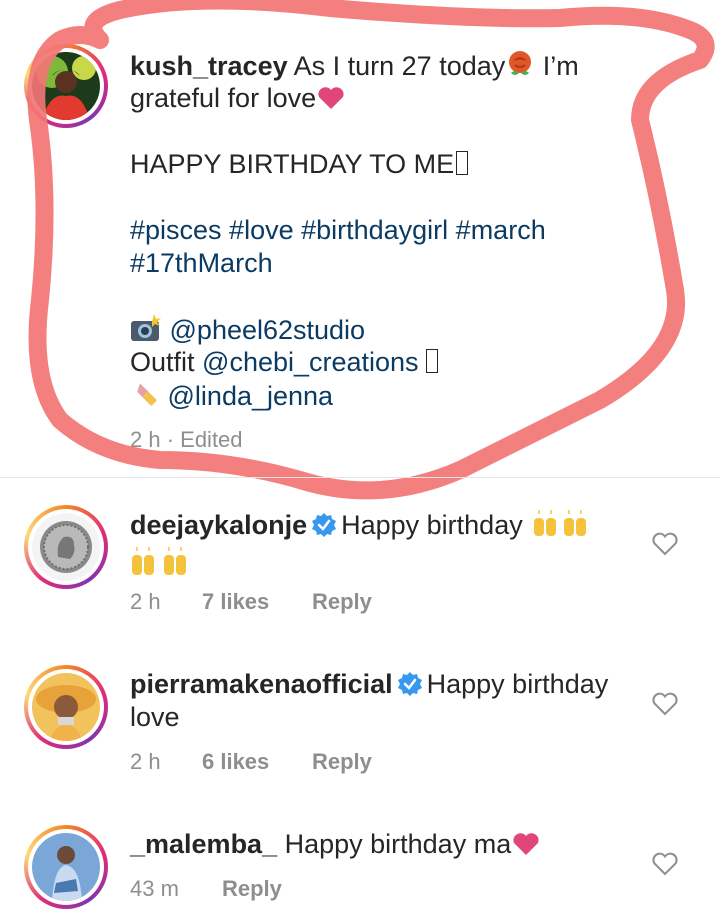  What do you see at coordinates (335, 846) in the screenshot?
I see `comment-text: _malemba_ Happy birthday ma` at bounding box center [335, 846].